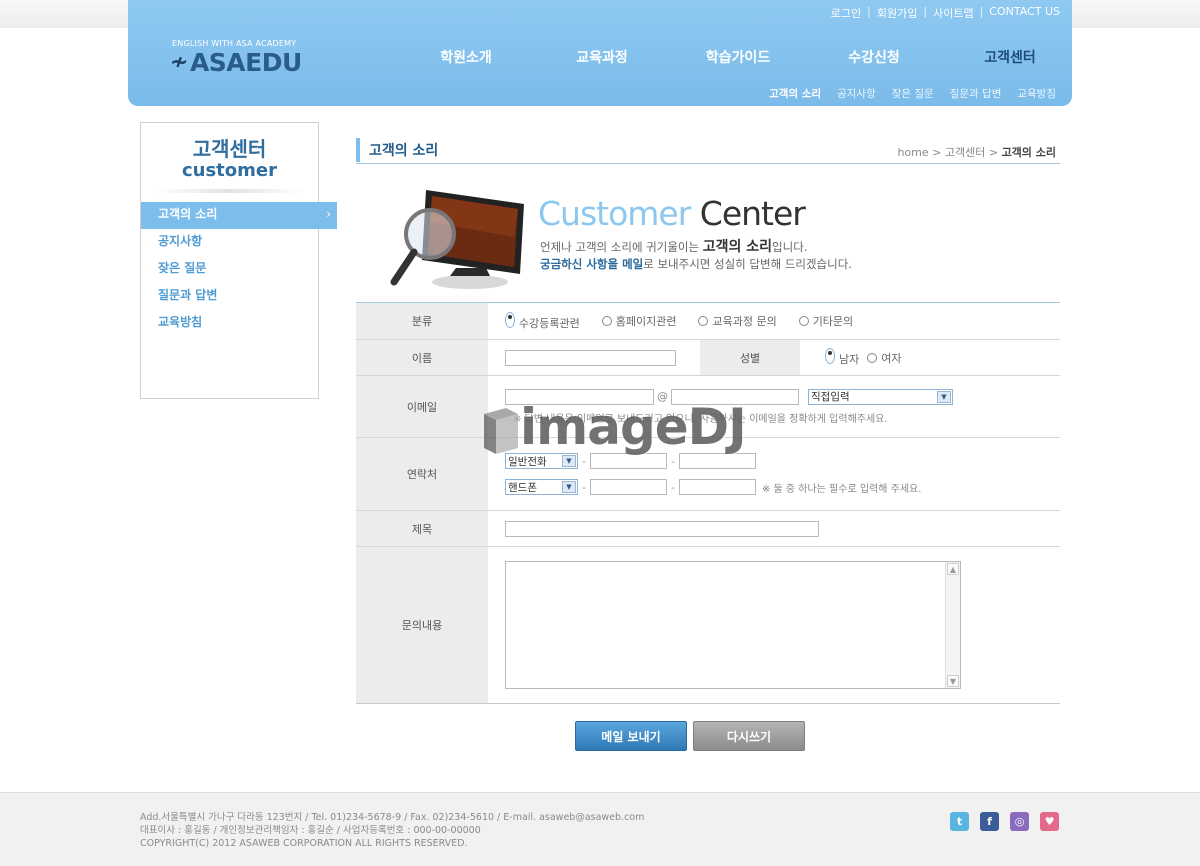 The image size is (1200, 866). What do you see at coordinates (1049, 821) in the screenshot?
I see `blog-icon: ♥` at bounding box center [1049, 821].